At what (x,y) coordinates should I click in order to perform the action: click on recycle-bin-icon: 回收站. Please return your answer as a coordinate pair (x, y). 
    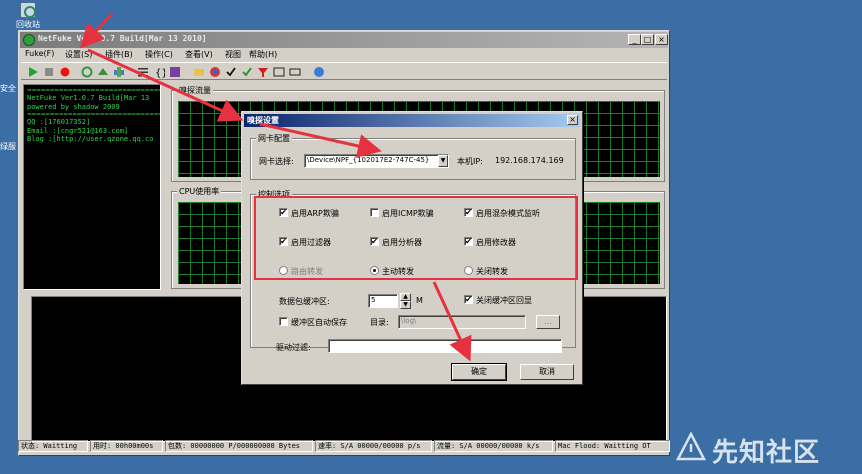
    Looking at the image, I should click on (29, 15).